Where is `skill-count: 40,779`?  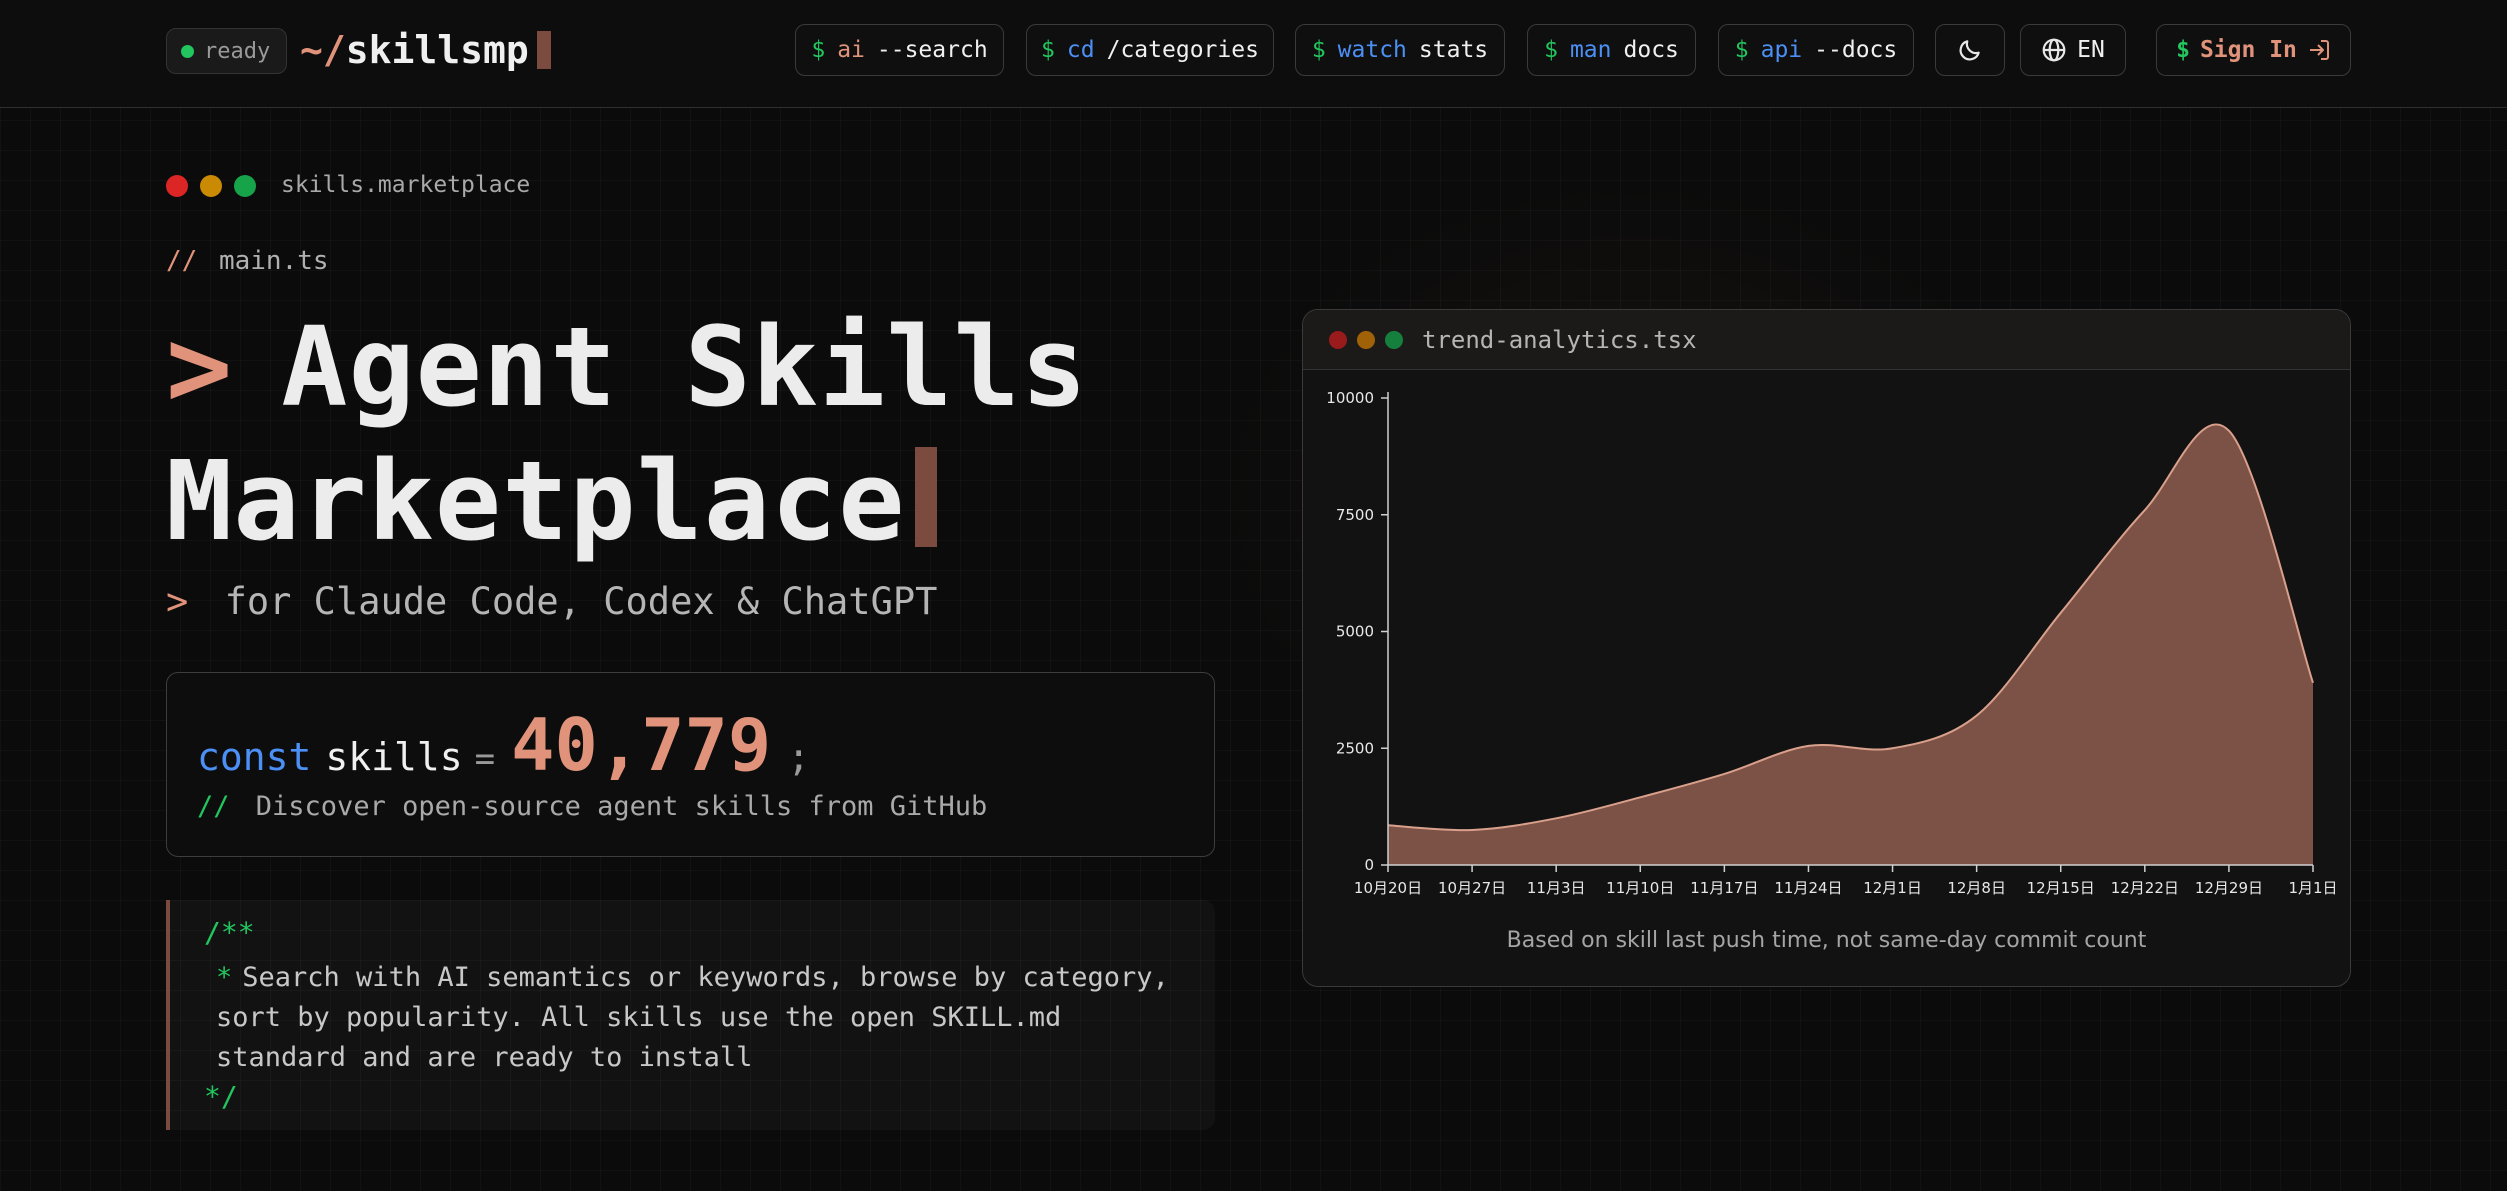
skill-count: 40,779 is located at coordinates (641, 745).